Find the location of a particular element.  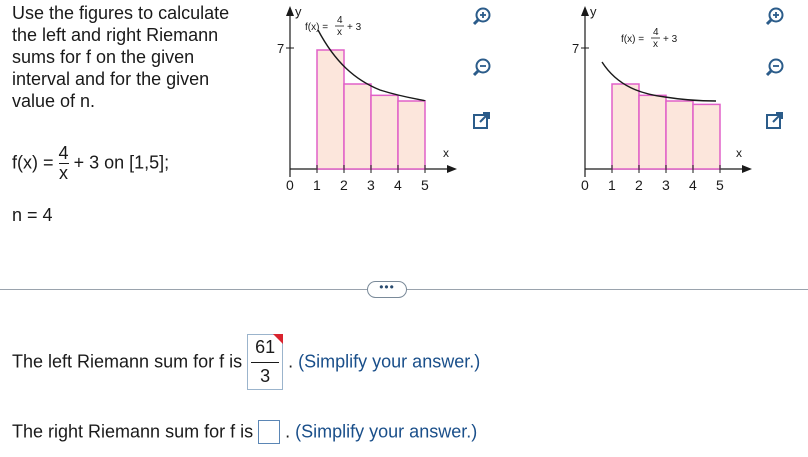

left-sum-denominator: 3 is located at coordinates (265, 376).